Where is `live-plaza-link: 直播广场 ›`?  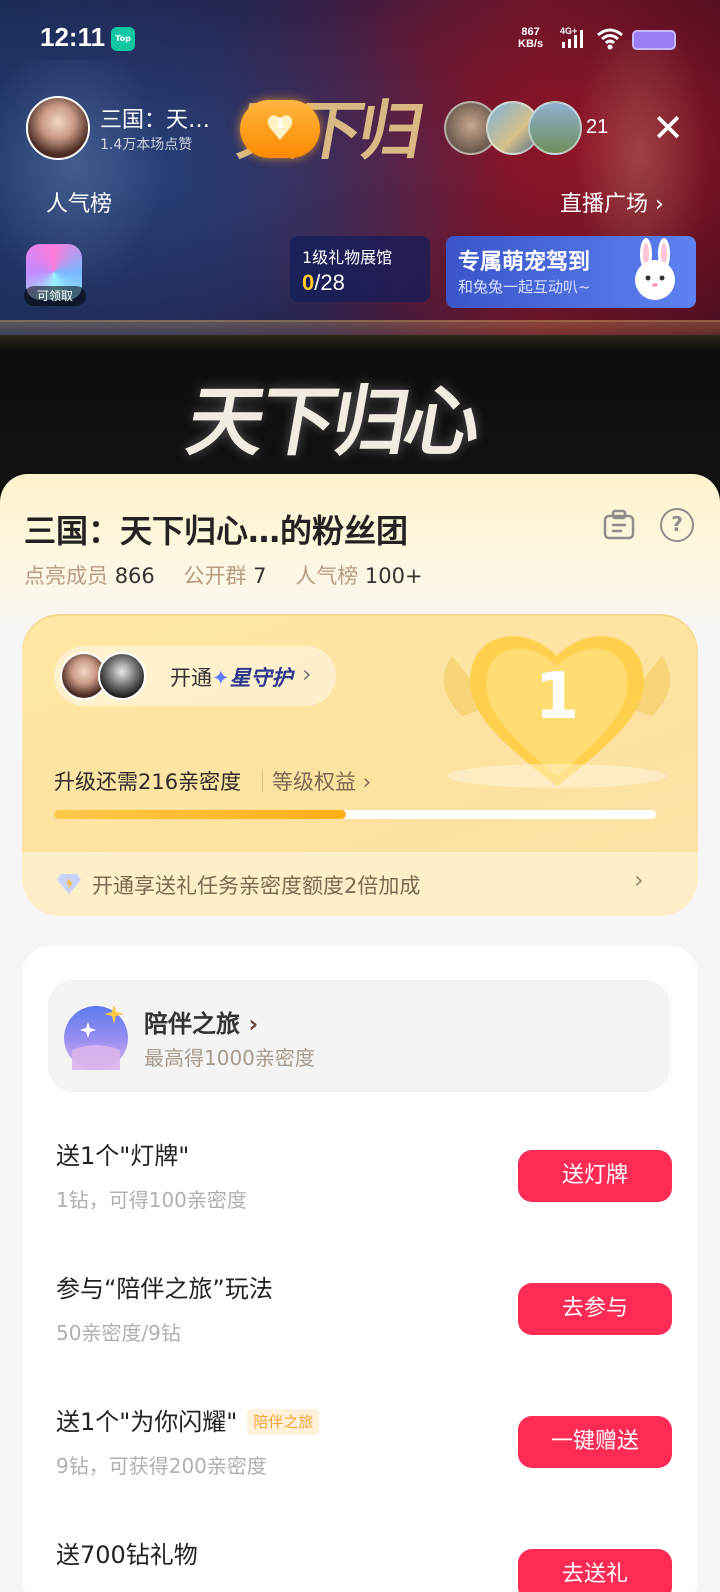 live-plaza-link: 直播广场 › is located at coordinates (612, 202).